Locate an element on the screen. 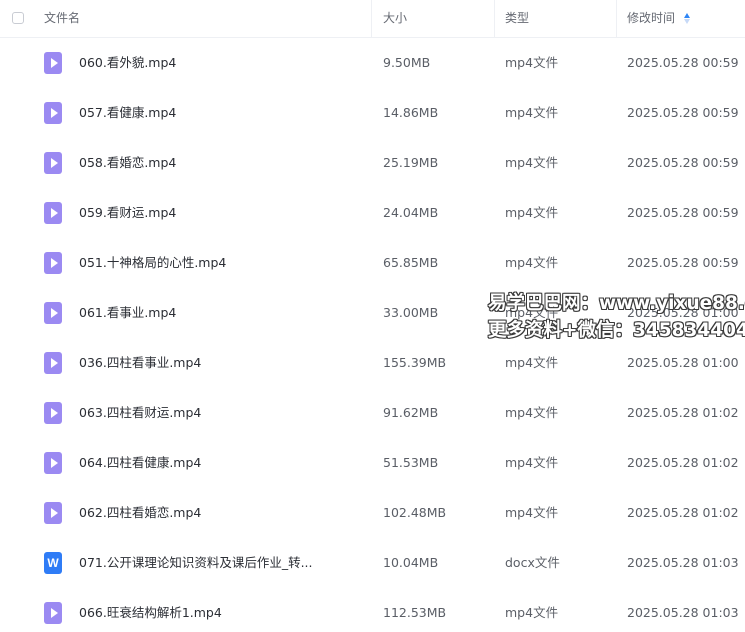  file-row: 058.看婚恋.mp4 25.19MB mp4文件 2025.05.28 00:59 is located at coordinates (372, 163).